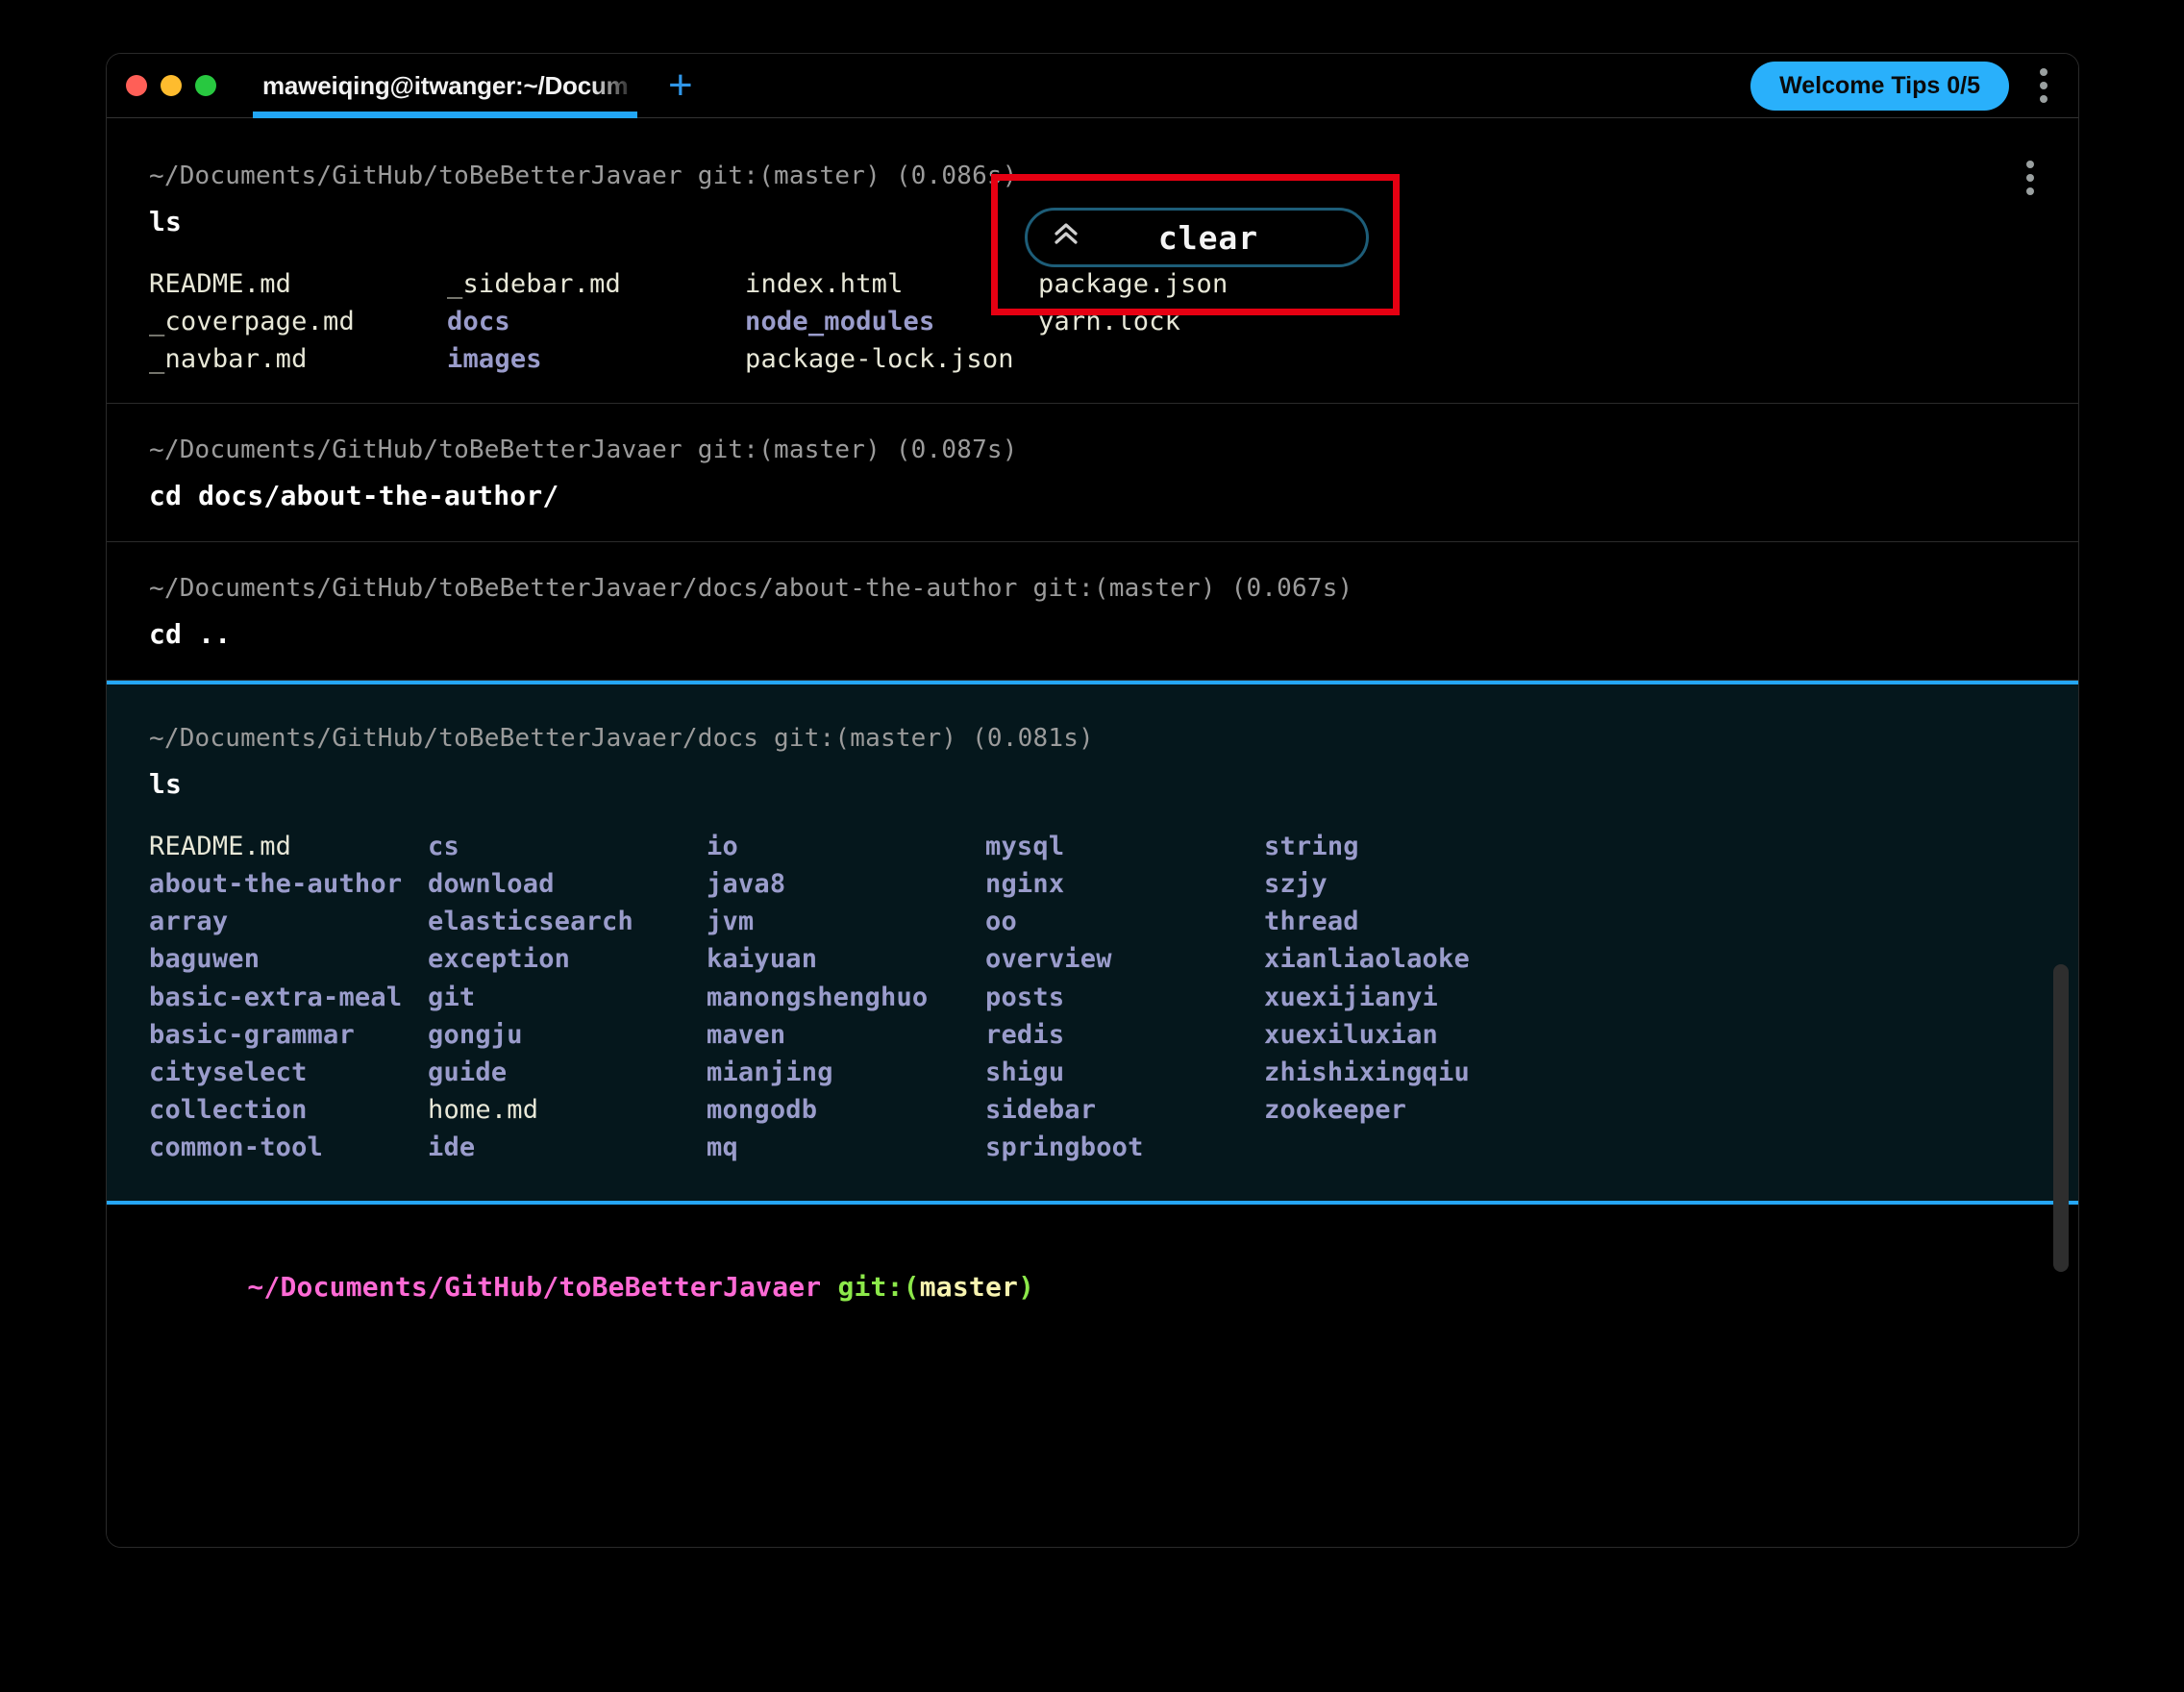 The width and height of the screenshot is (2184, 1692). What do you see at coordinates (542, 1287) in the screenshot?
I see `prompt-path: ~/Documents/GitHub/toBeBetterJavaer` at bounding box center [542, 1287].